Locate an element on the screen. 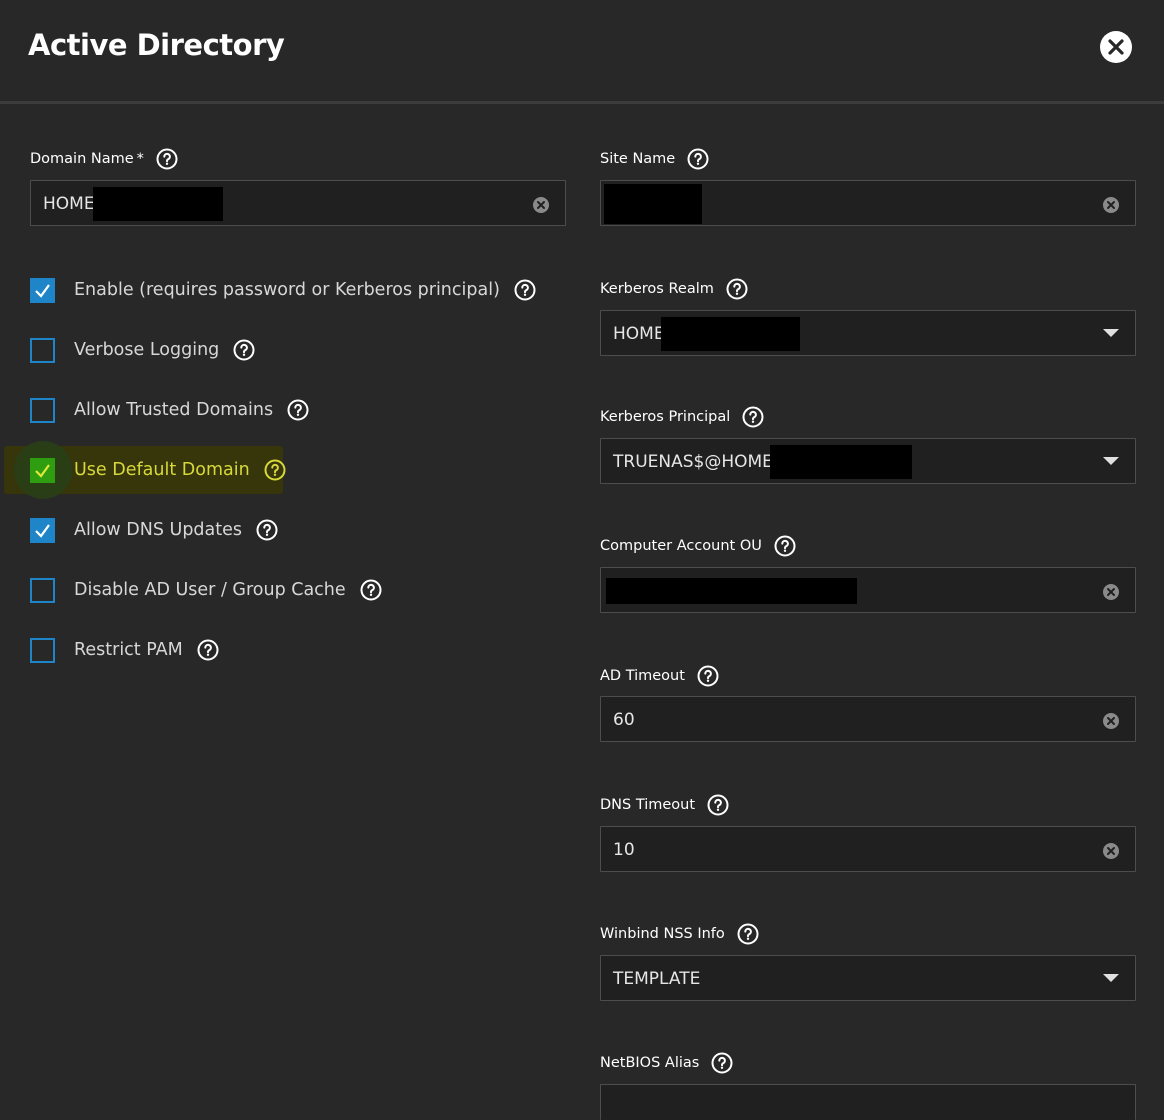 This screenshot has height=1120, width=1164. dns-timeout-label: DNS Timeout is located at coordinates (664, 805).